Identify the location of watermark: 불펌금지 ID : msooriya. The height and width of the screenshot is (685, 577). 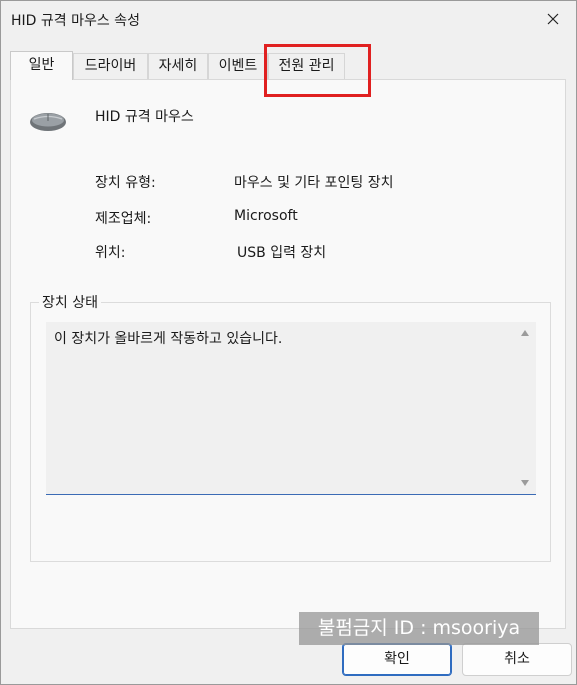
(419, 628).